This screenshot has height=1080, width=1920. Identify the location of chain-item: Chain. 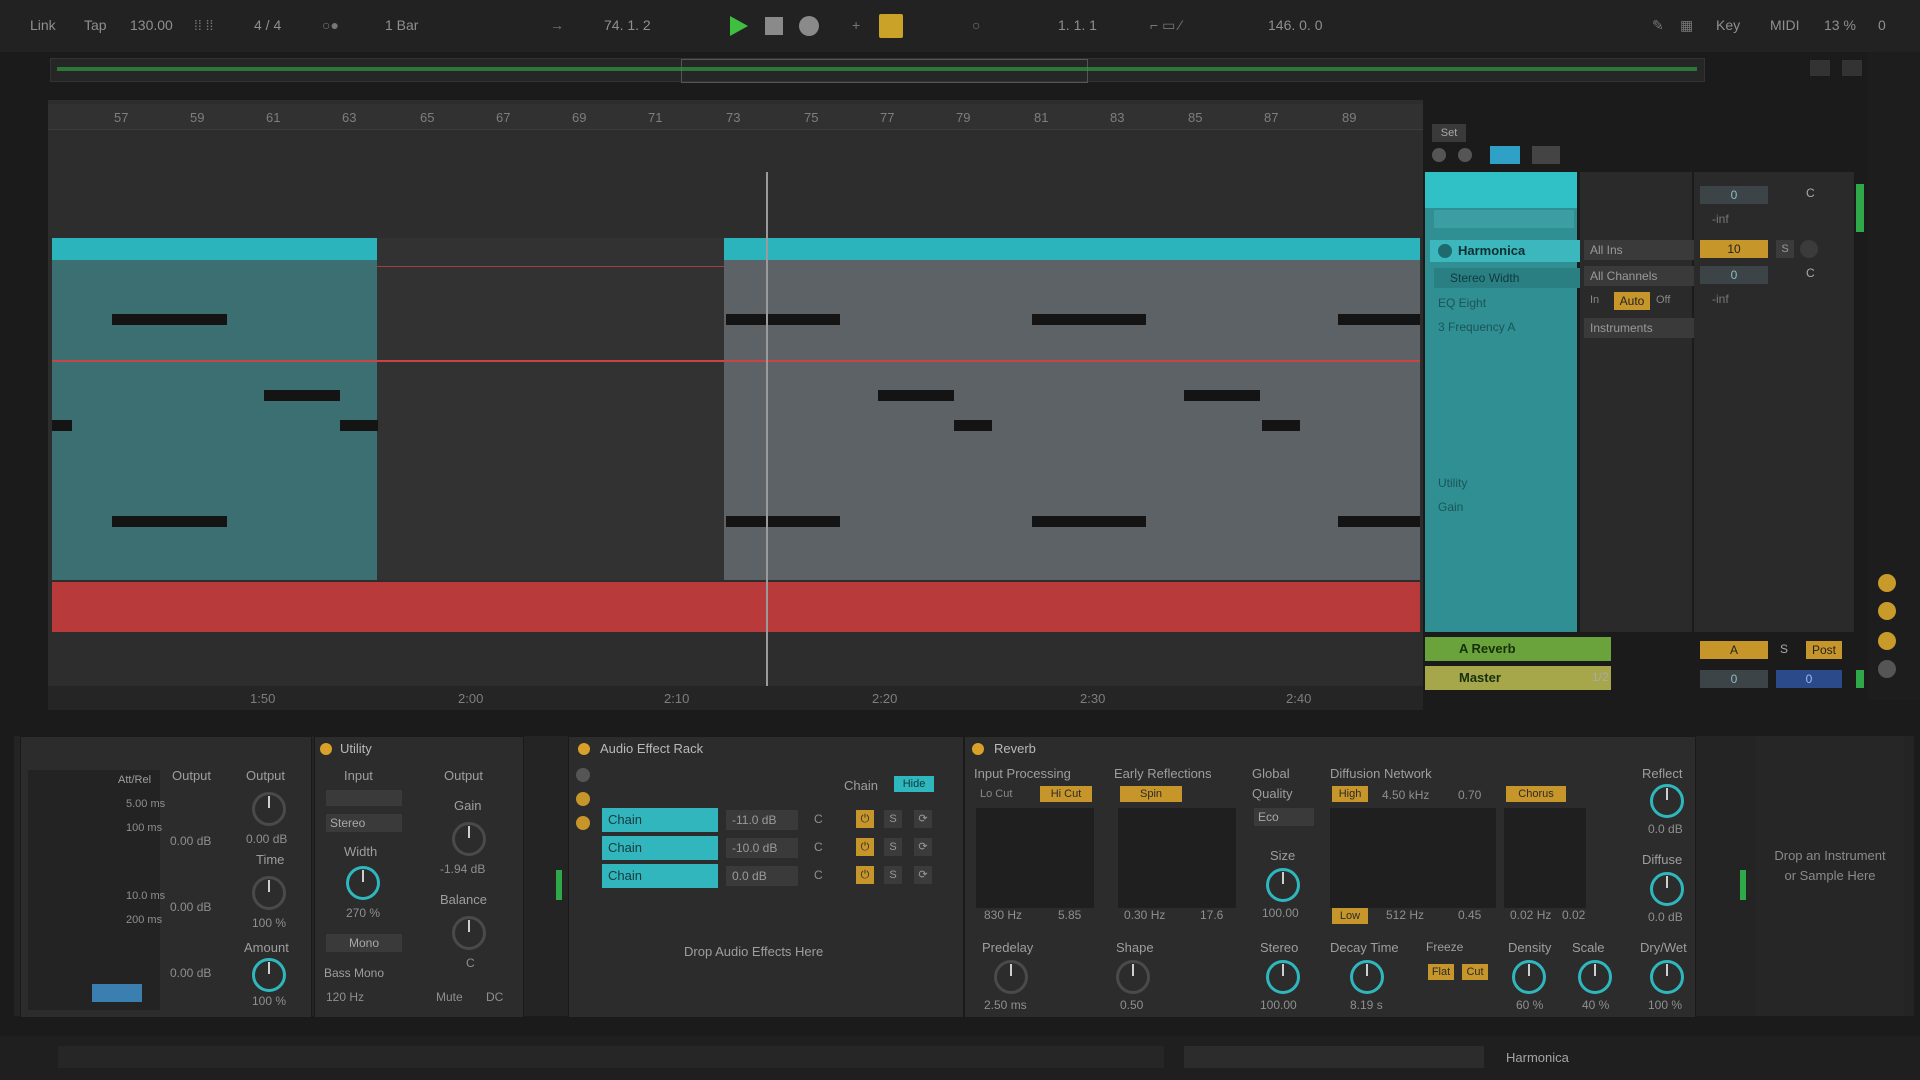
(660, 848).